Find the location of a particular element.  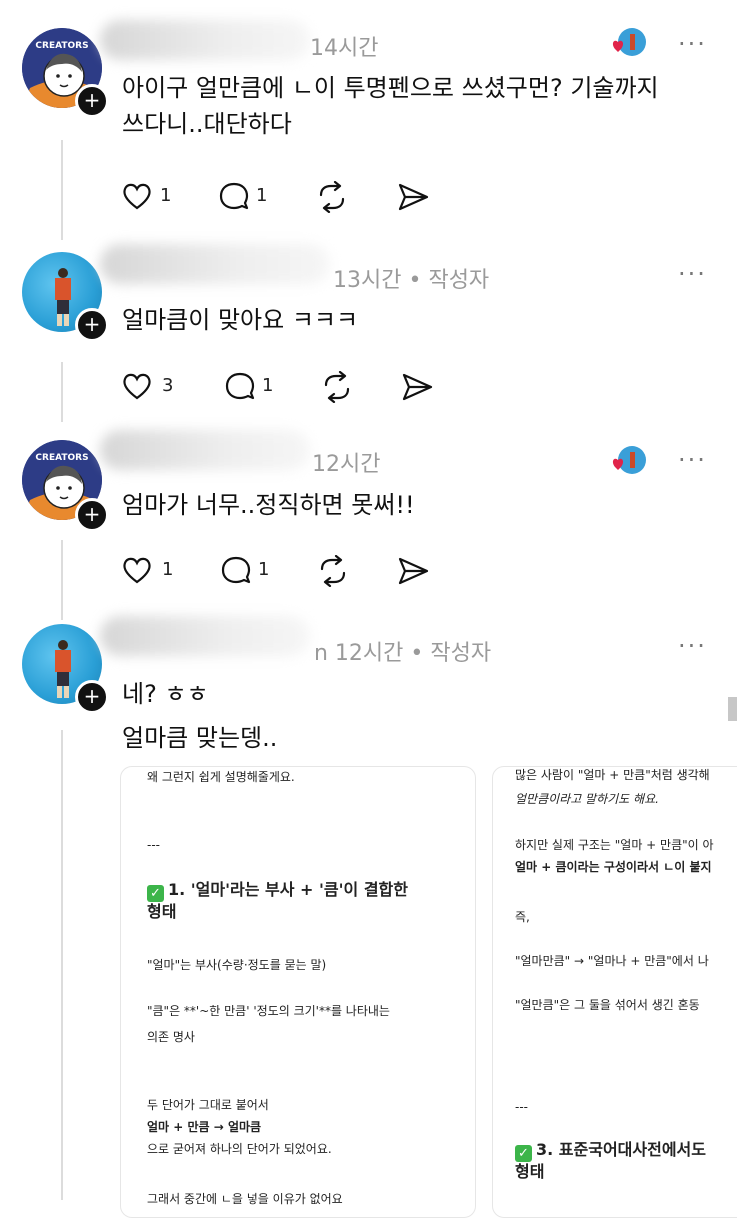

card-heading: ✓ 1. '얼마'라는 부사 + '큼'이 결합한 is located at coordinates (277, 890).